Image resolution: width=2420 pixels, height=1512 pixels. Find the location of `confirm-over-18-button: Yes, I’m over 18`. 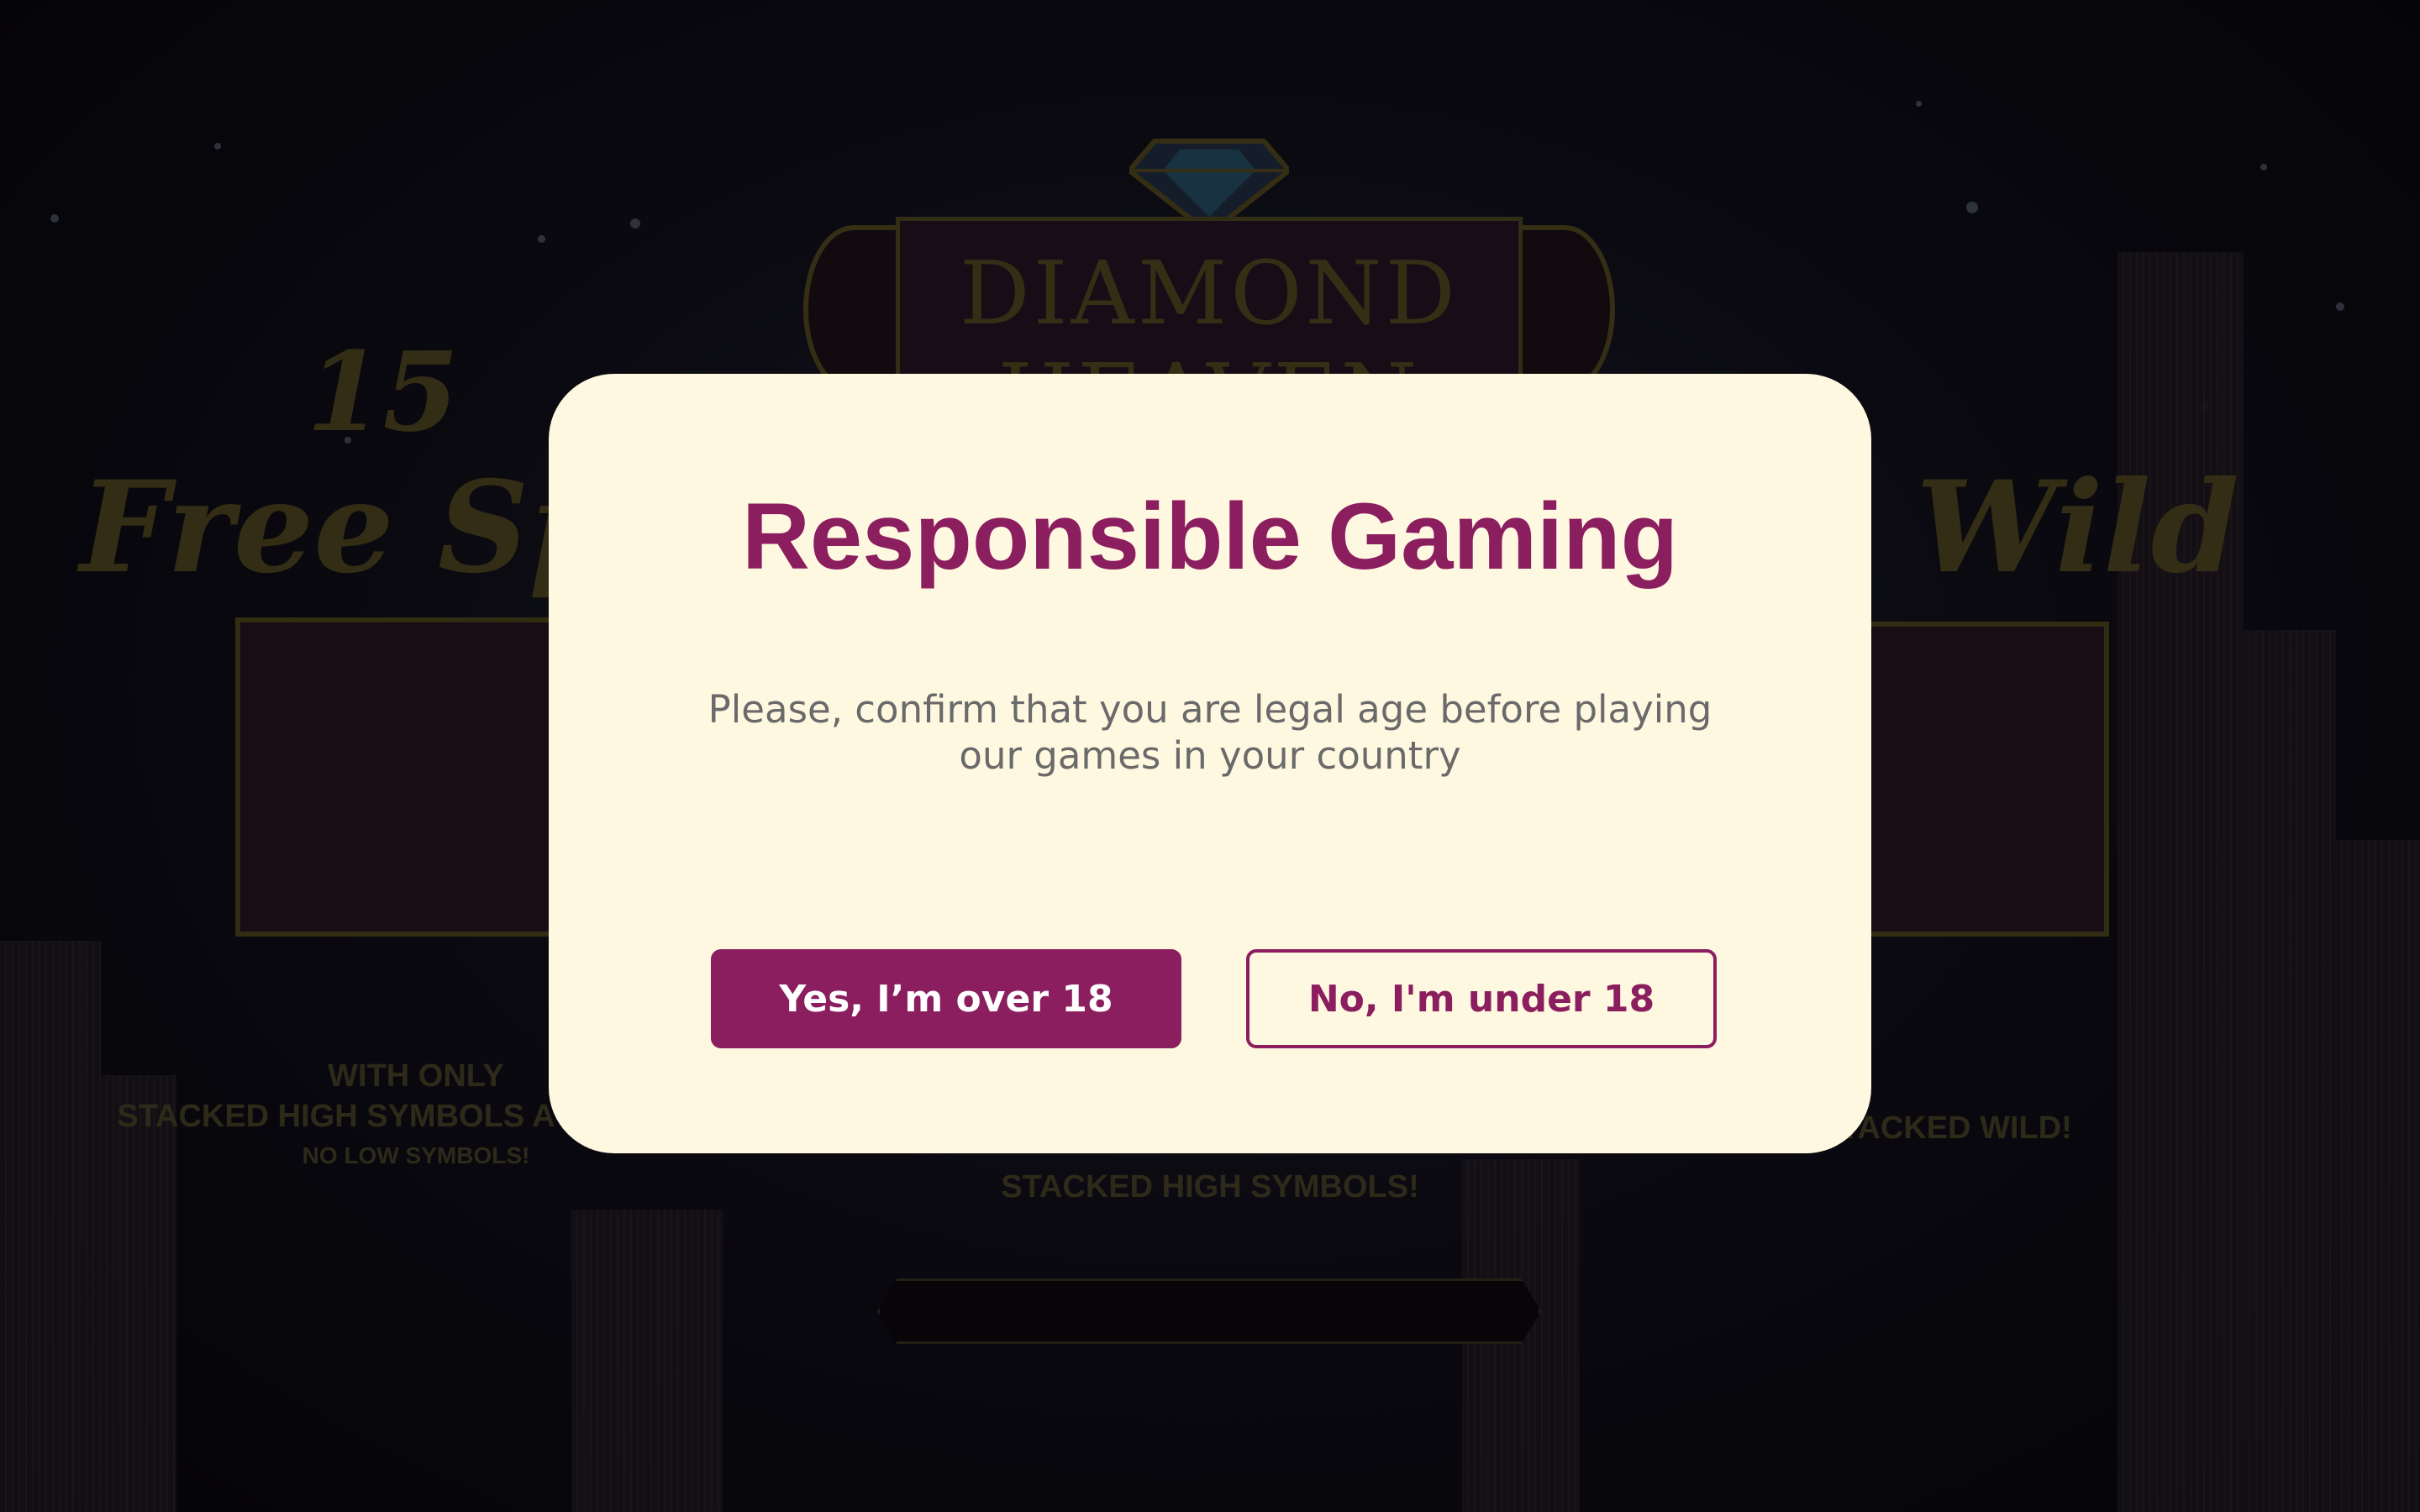

confirm-over-18-button: Yes, I’m over 18 is located at coordinates (946, 998).